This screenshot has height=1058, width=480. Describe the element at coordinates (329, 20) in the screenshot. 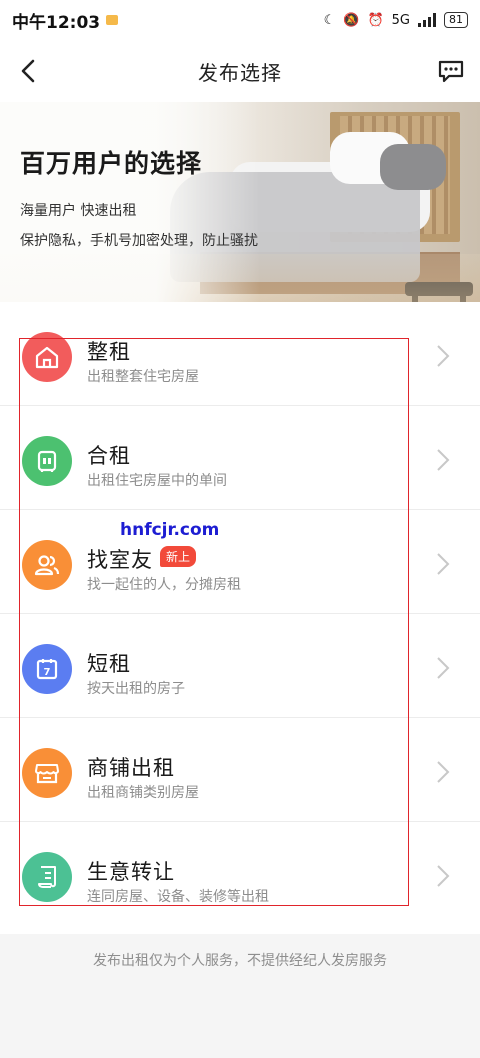

I see `moon-icon: ☾` at that location.